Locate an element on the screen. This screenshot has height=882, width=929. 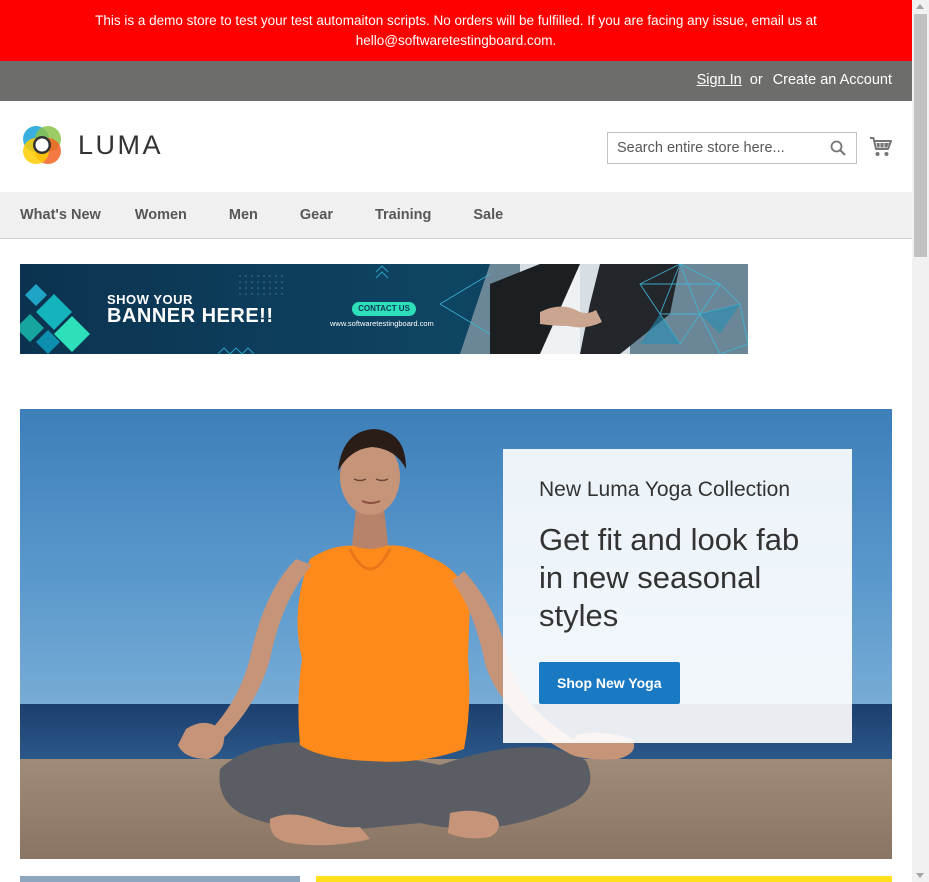
promo-url: www.softwaretestingboard.com is located at coordinates (382, 323).